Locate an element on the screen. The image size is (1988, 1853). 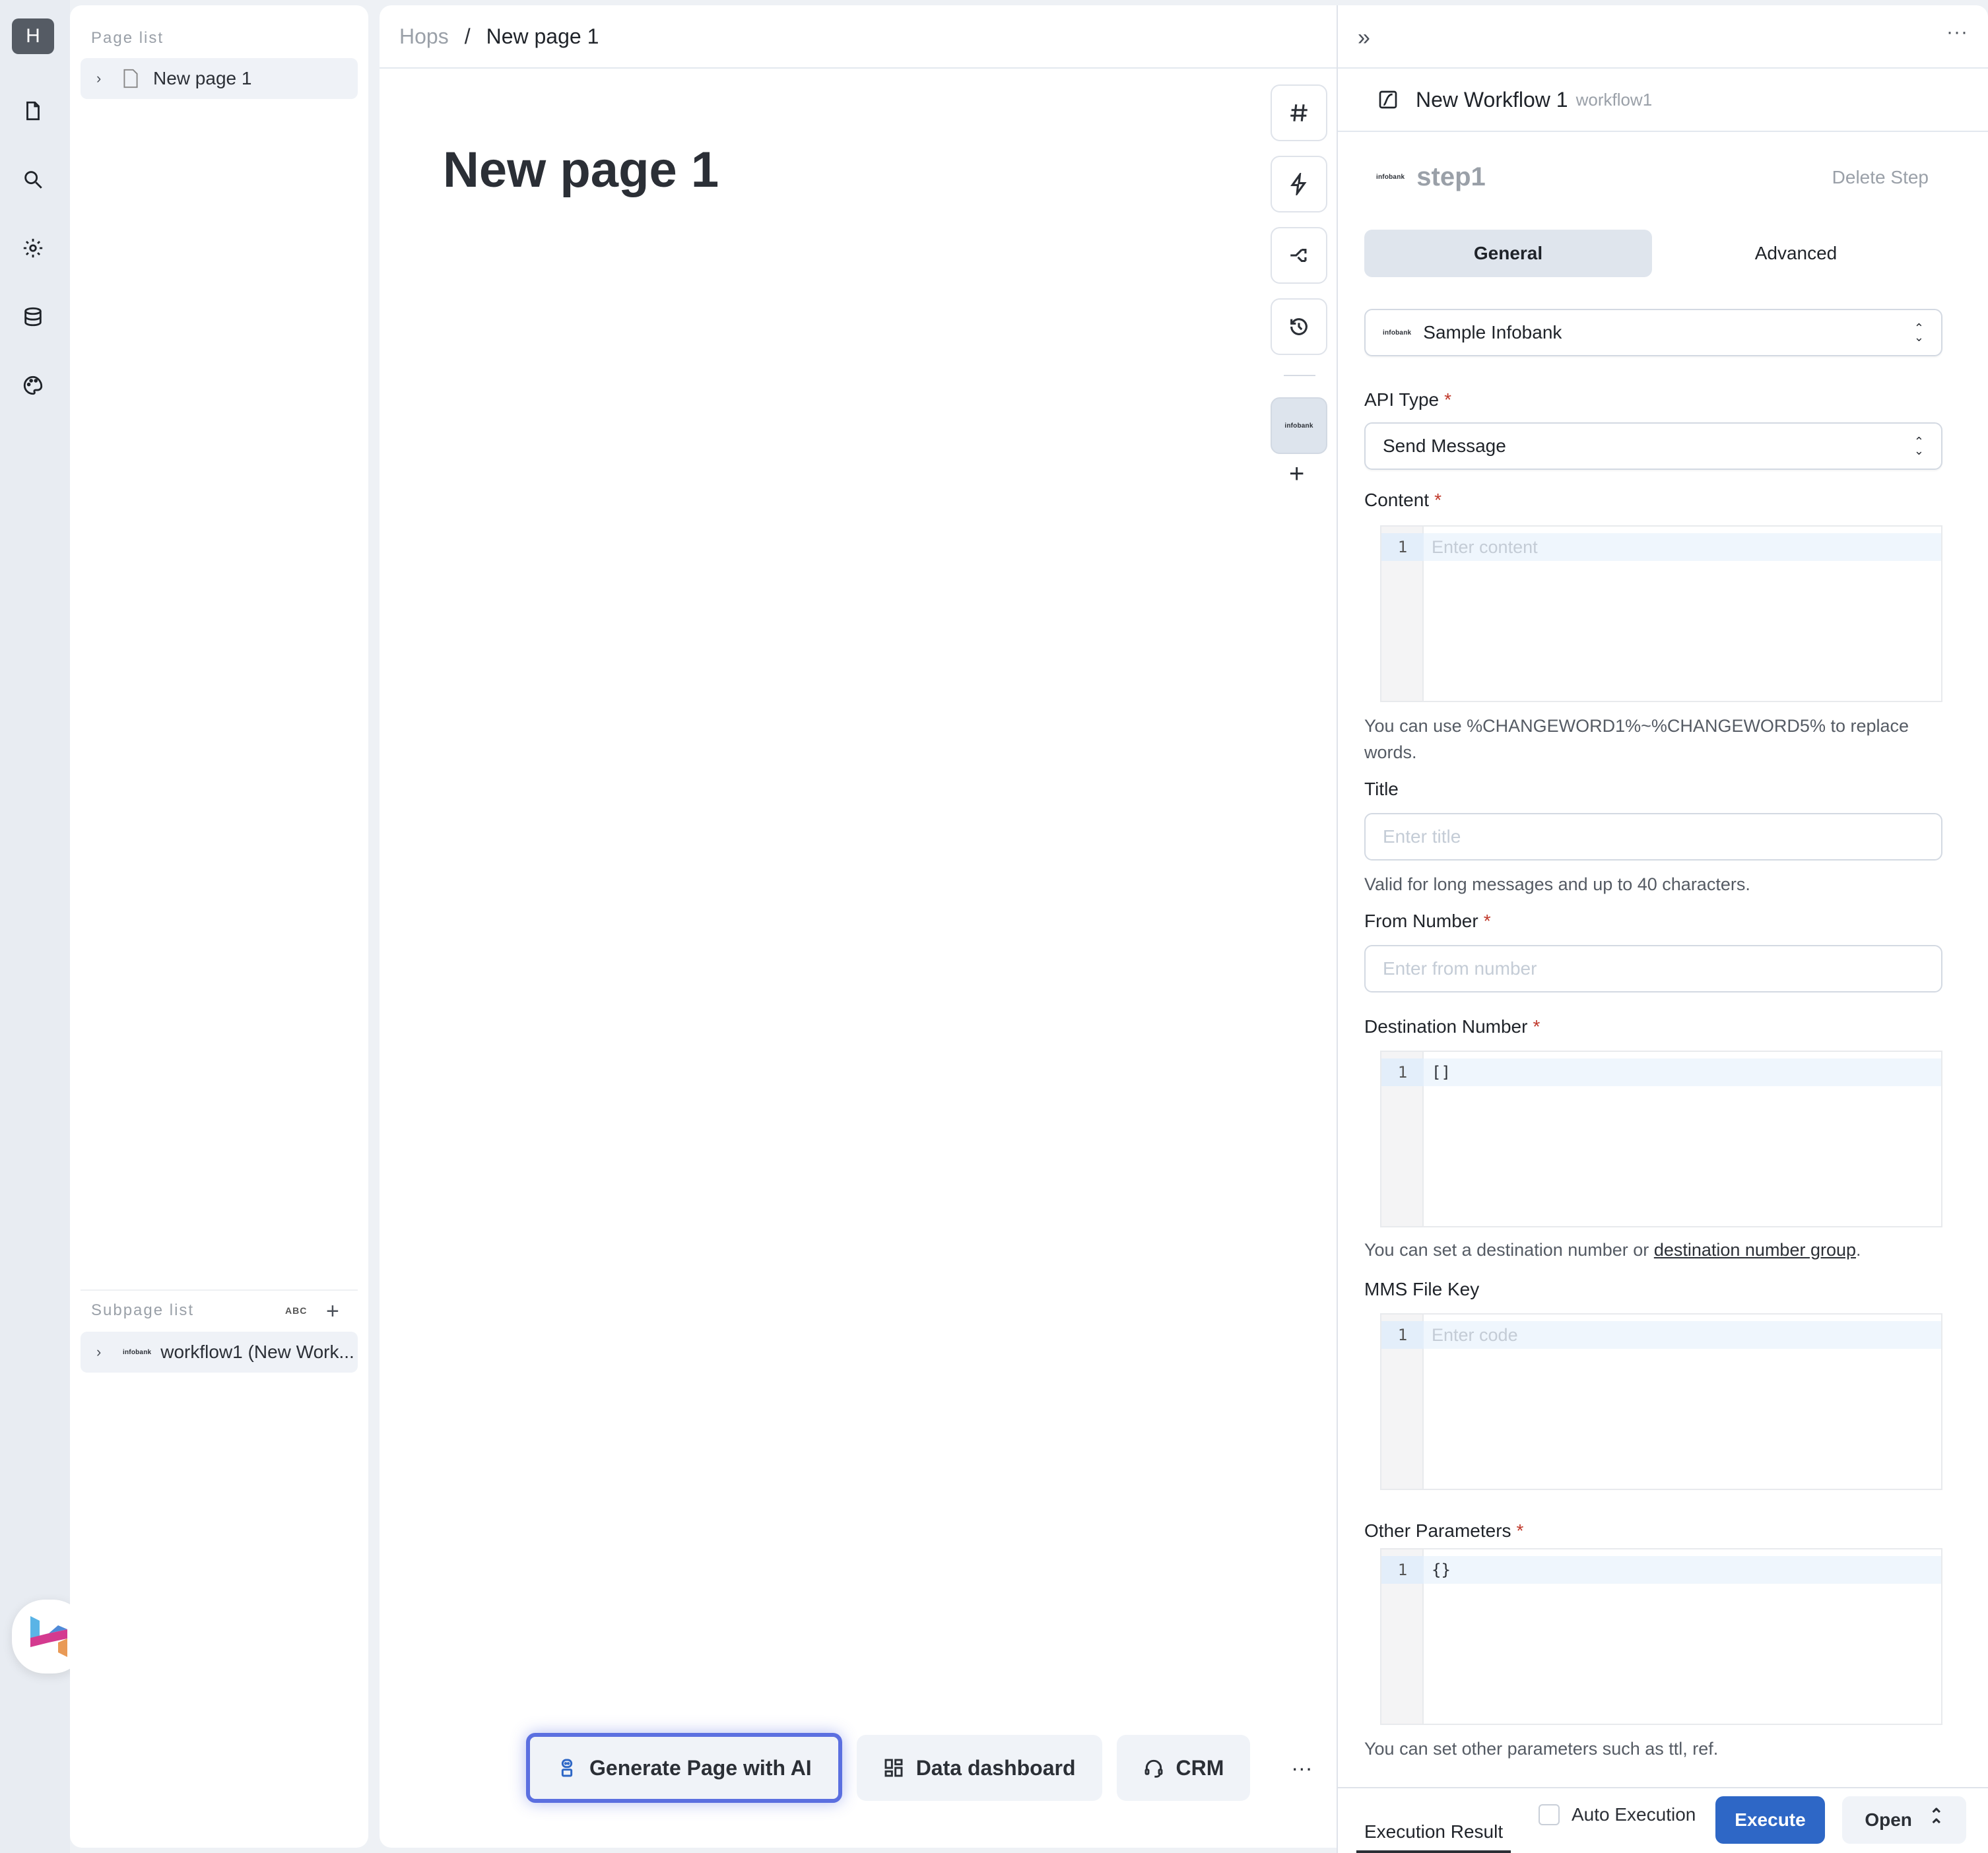
toolbar-divider is located at coordinates (1299, 375).